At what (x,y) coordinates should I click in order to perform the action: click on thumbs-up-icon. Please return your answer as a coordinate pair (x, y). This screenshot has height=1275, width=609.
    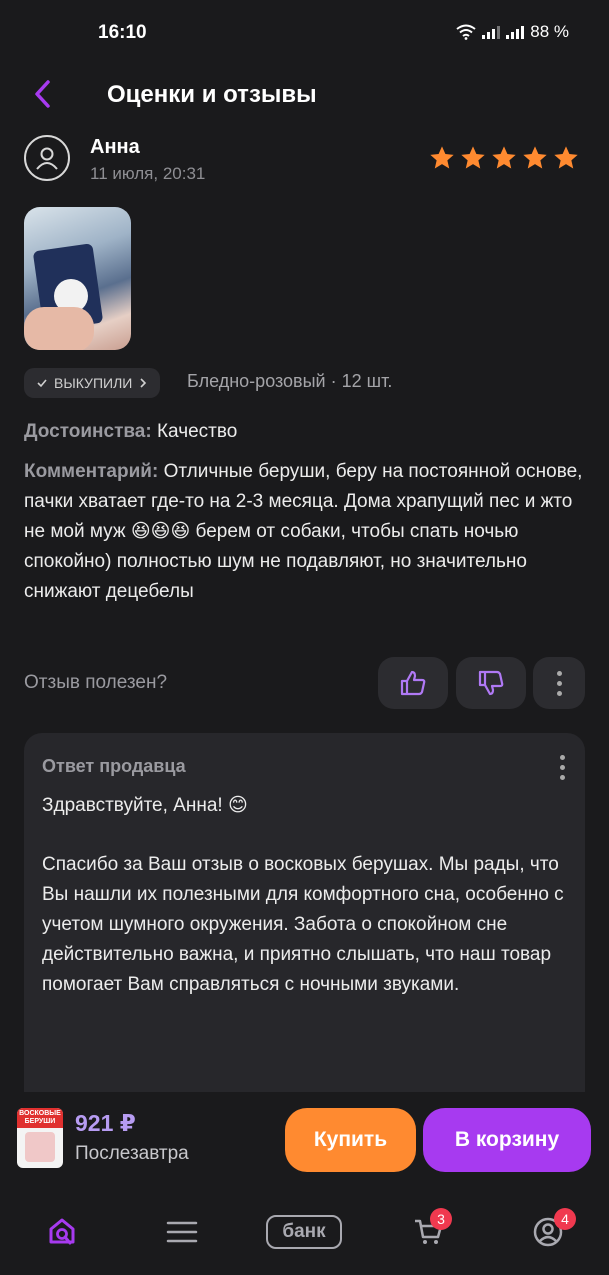
    Looking at the image, I should click on (413, 683).